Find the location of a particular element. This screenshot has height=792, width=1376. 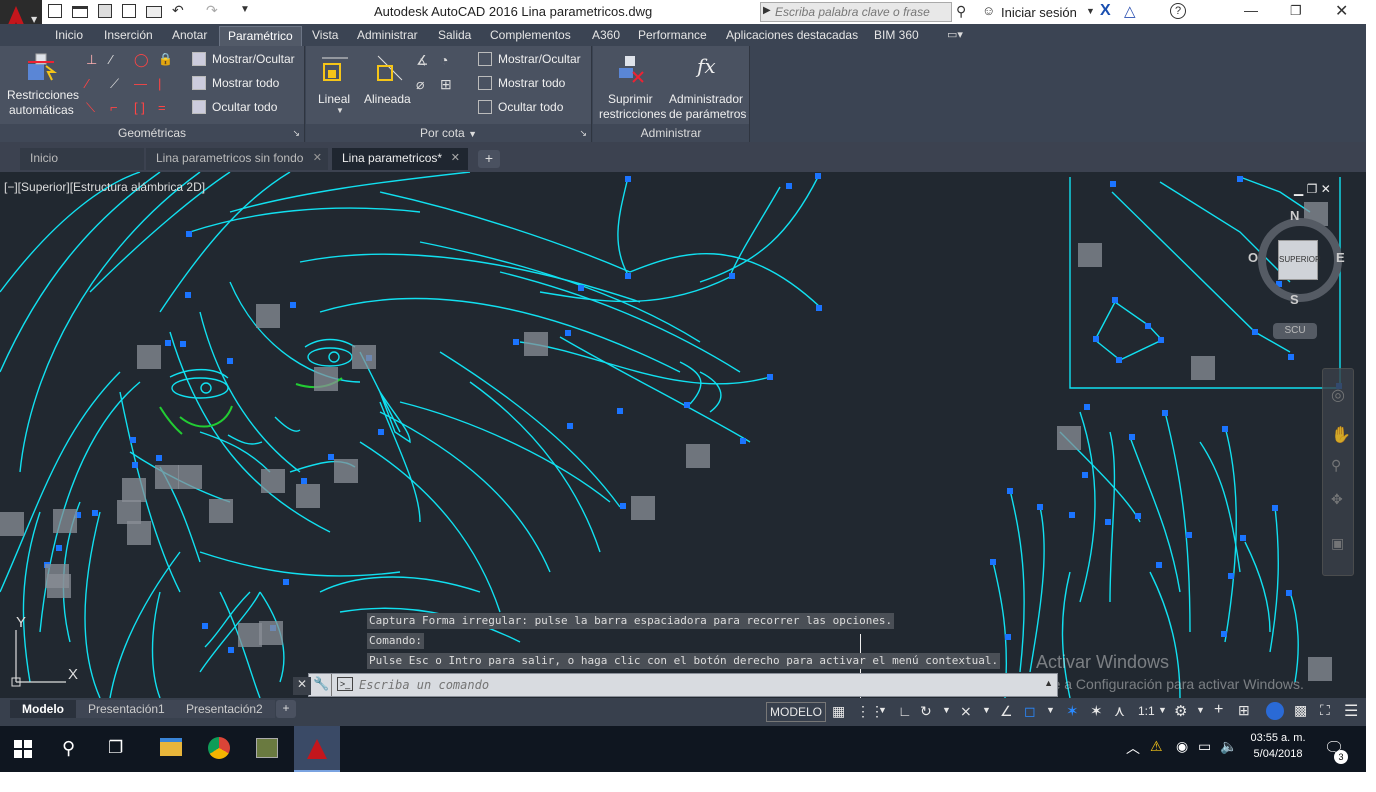

compass-east: E is located at coordinates (1340, 257).